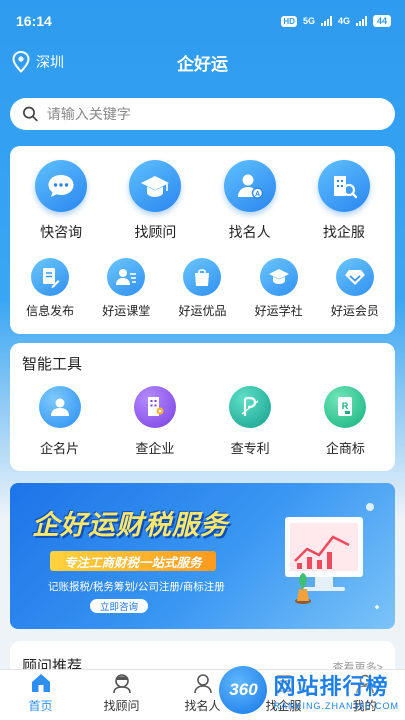  I want to click on tab-find-service: 找企服, so click(283, 695).